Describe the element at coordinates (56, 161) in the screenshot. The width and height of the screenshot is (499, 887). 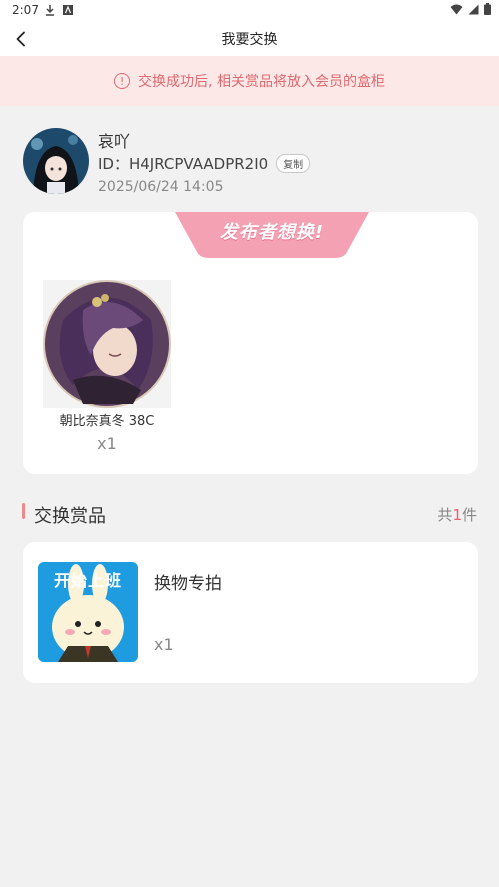
I see `avatar` at that location.